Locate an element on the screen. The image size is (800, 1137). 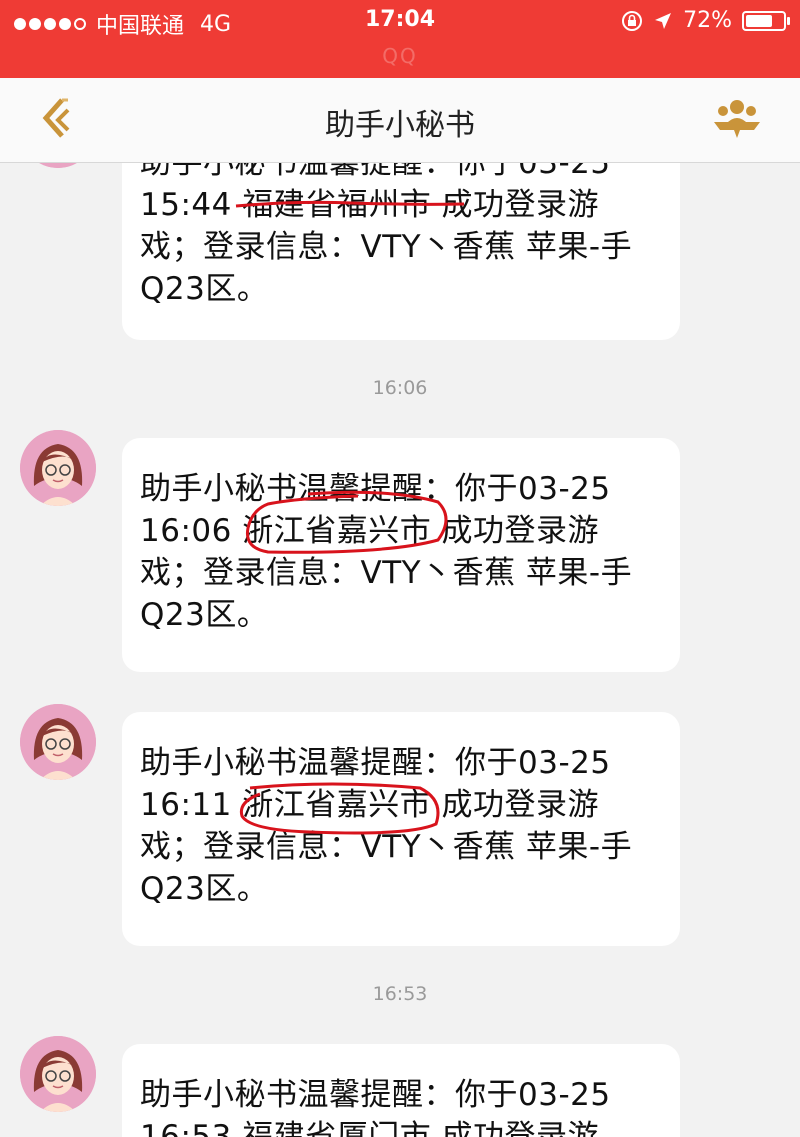
message-text: 助手小秘书温馨提醒：你于03-25 16:53 福建省厦门市 成功登录游 is located at coordinates (375, 1107).